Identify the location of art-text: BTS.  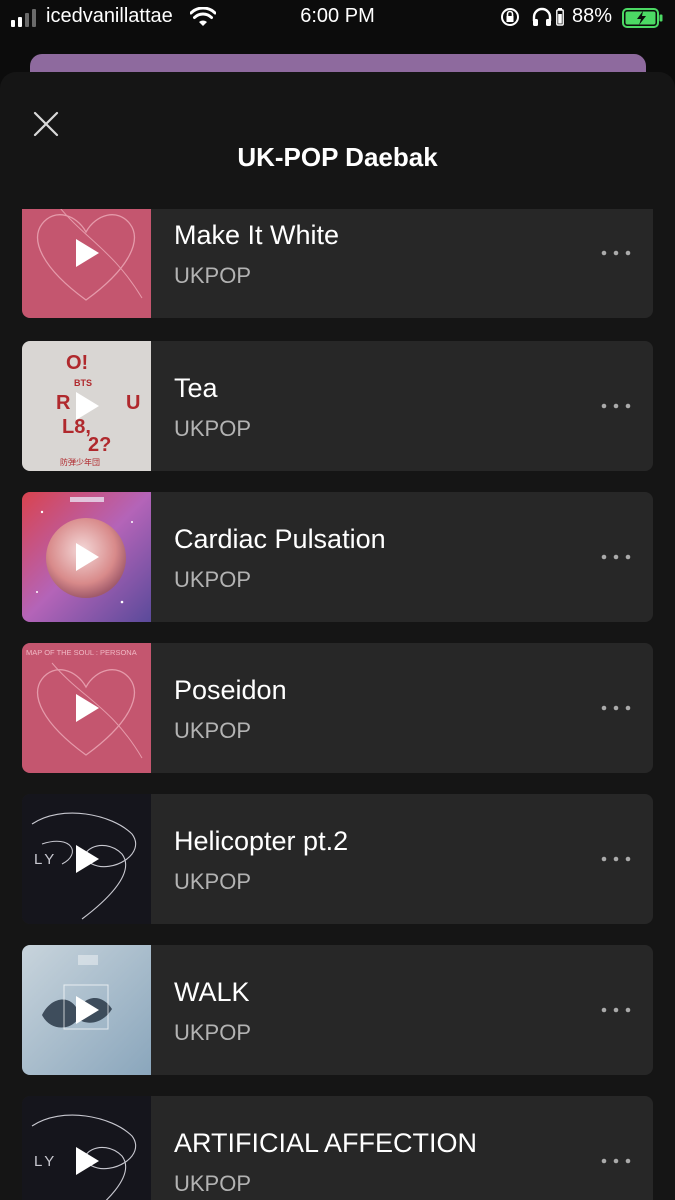
(83, 383).